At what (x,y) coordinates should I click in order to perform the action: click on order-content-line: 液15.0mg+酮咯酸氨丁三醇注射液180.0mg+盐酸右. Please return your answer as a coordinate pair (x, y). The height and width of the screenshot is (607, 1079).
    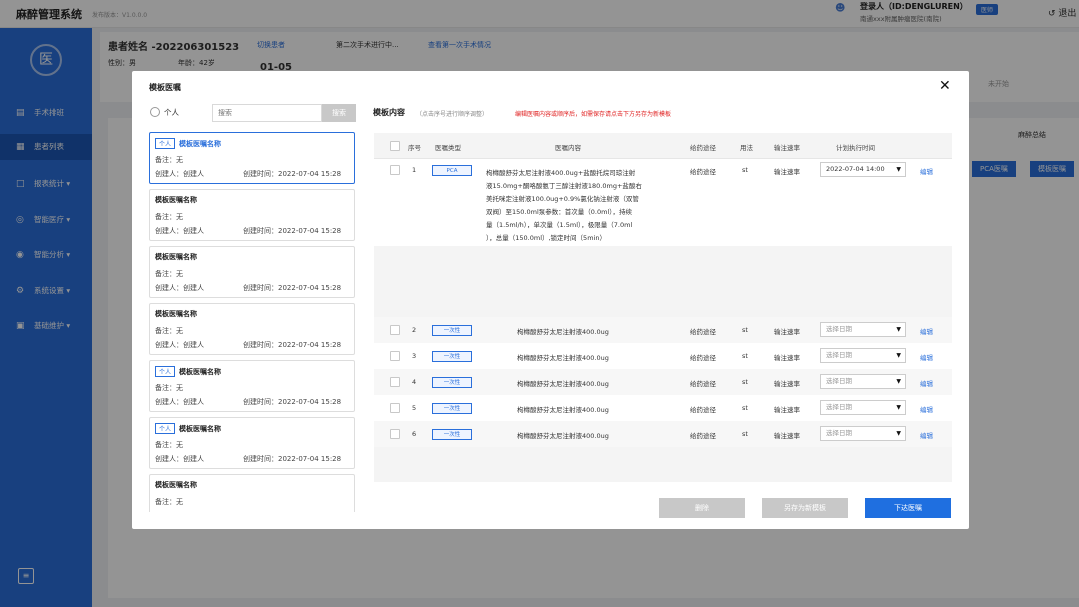
    Looking at the image, I should click on (564, 186).